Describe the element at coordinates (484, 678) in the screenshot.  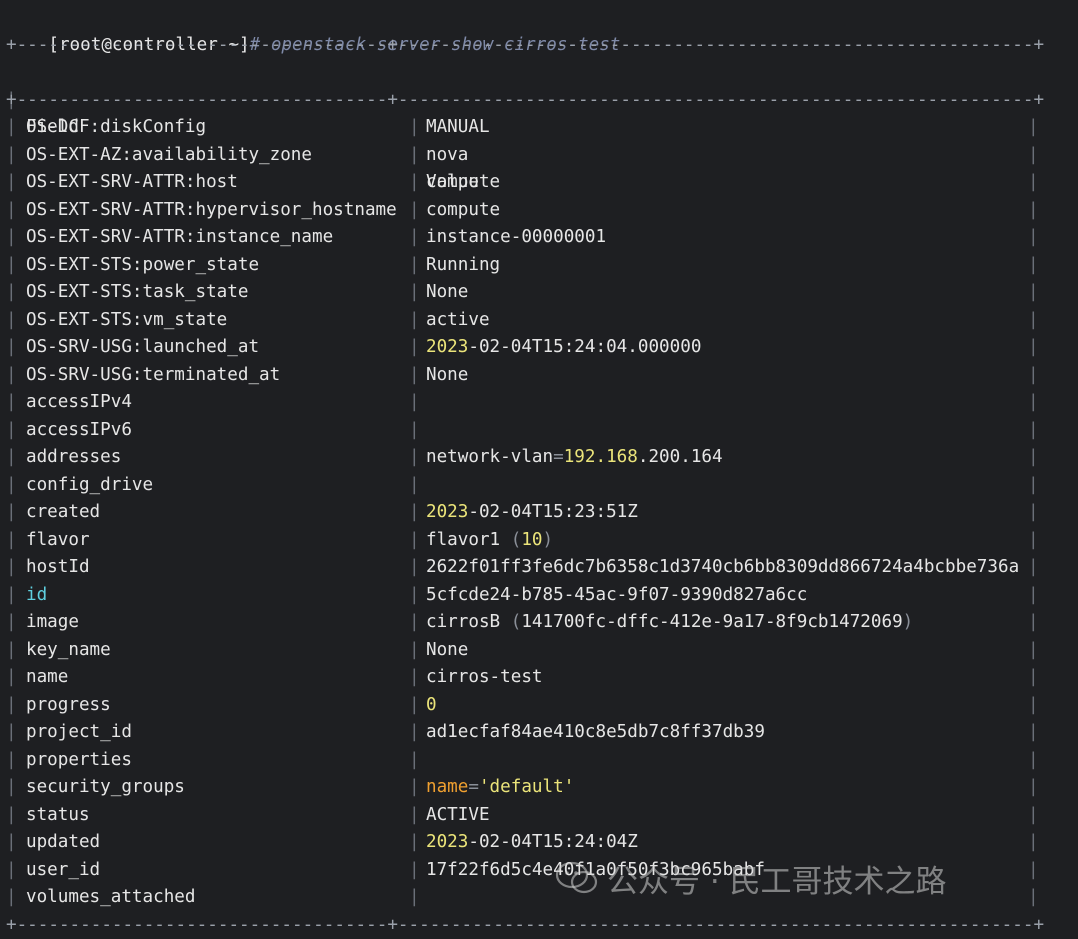
I see `field-value: cirros-test` at that location.